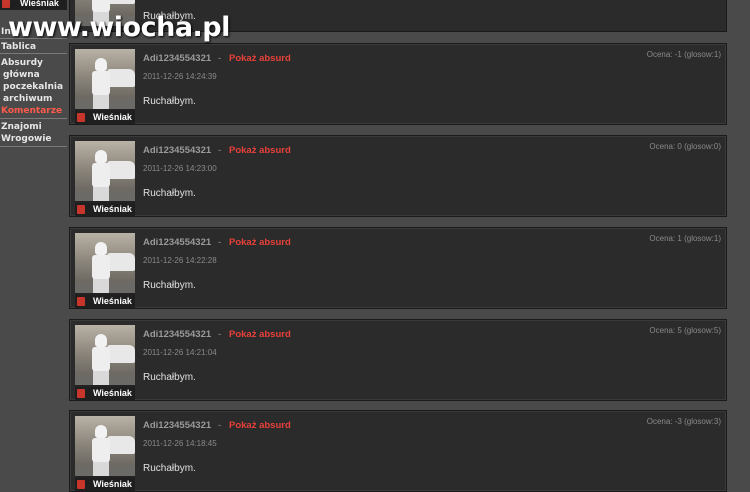 The image size is (750, 492). What do you see at coordinates (683, 54) in the screenshot?
I see `comment-rating: Ocena: -1 (glosow:1)` at bounding box center [683, 54].